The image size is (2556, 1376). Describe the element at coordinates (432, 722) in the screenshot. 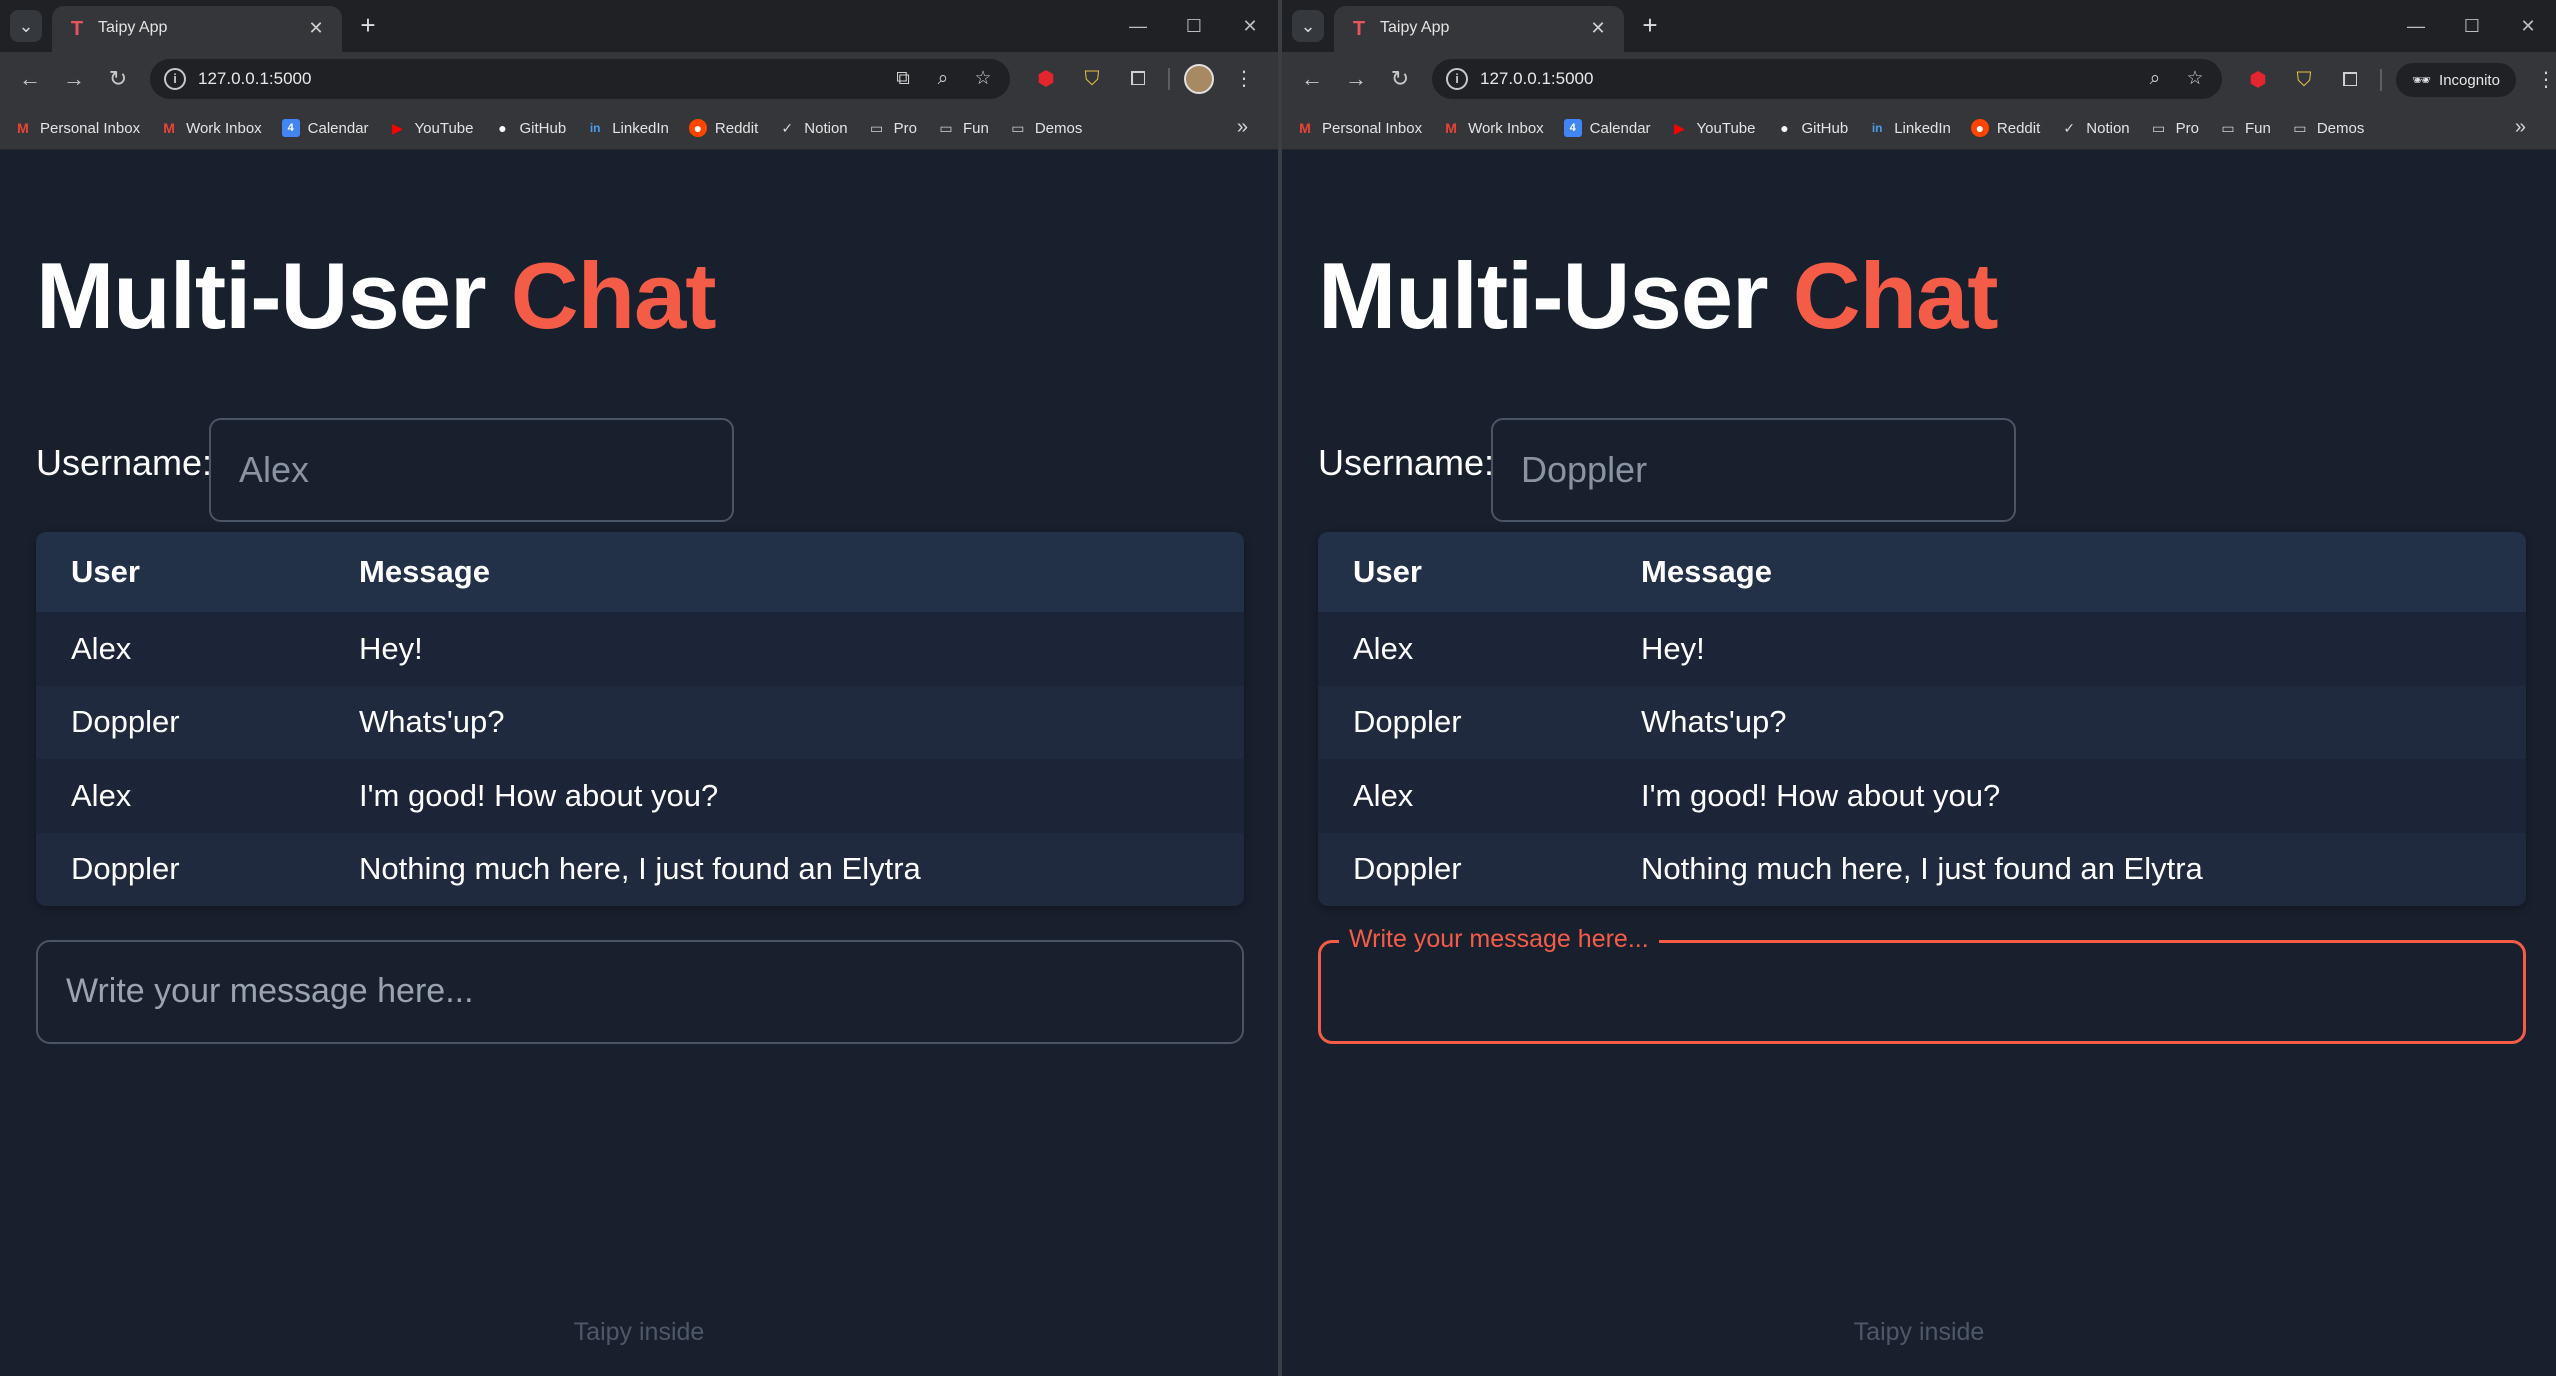

I see `cell-message: Whats'up?` at that location.